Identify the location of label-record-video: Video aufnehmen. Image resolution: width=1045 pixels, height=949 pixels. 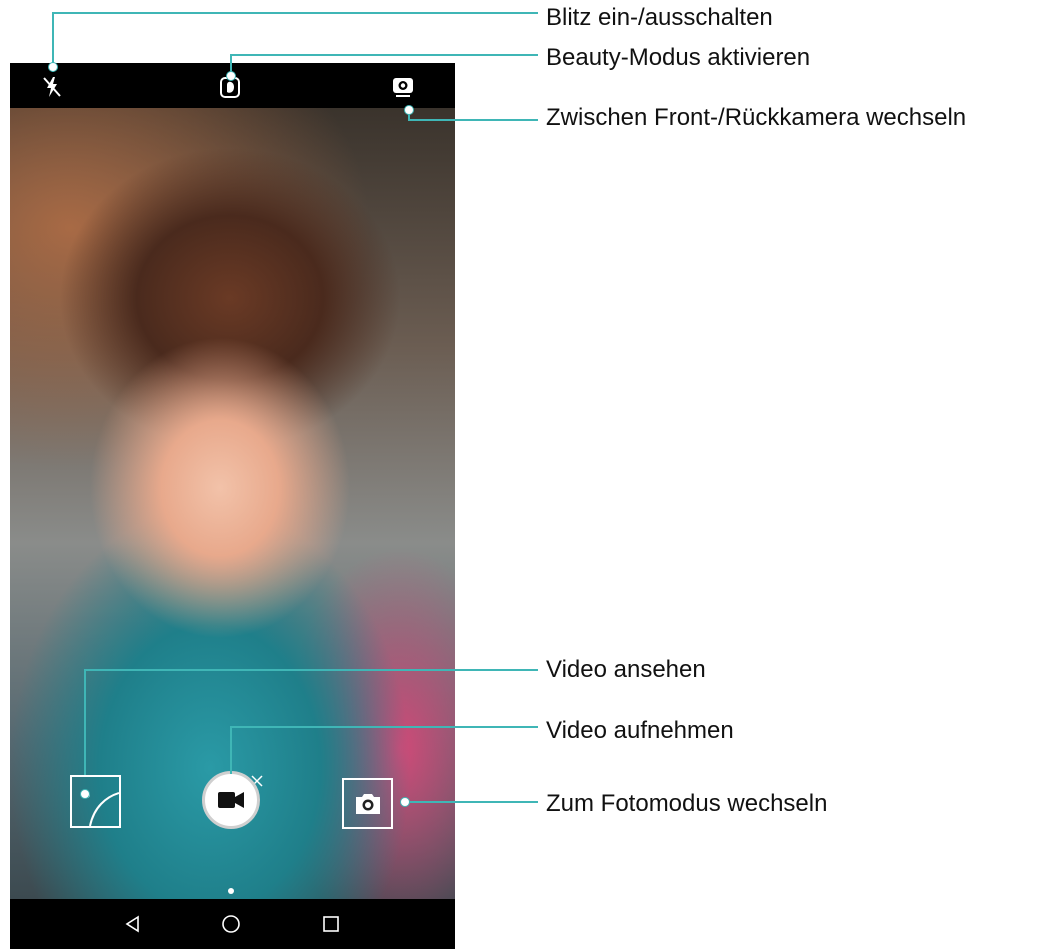
(640, 730).